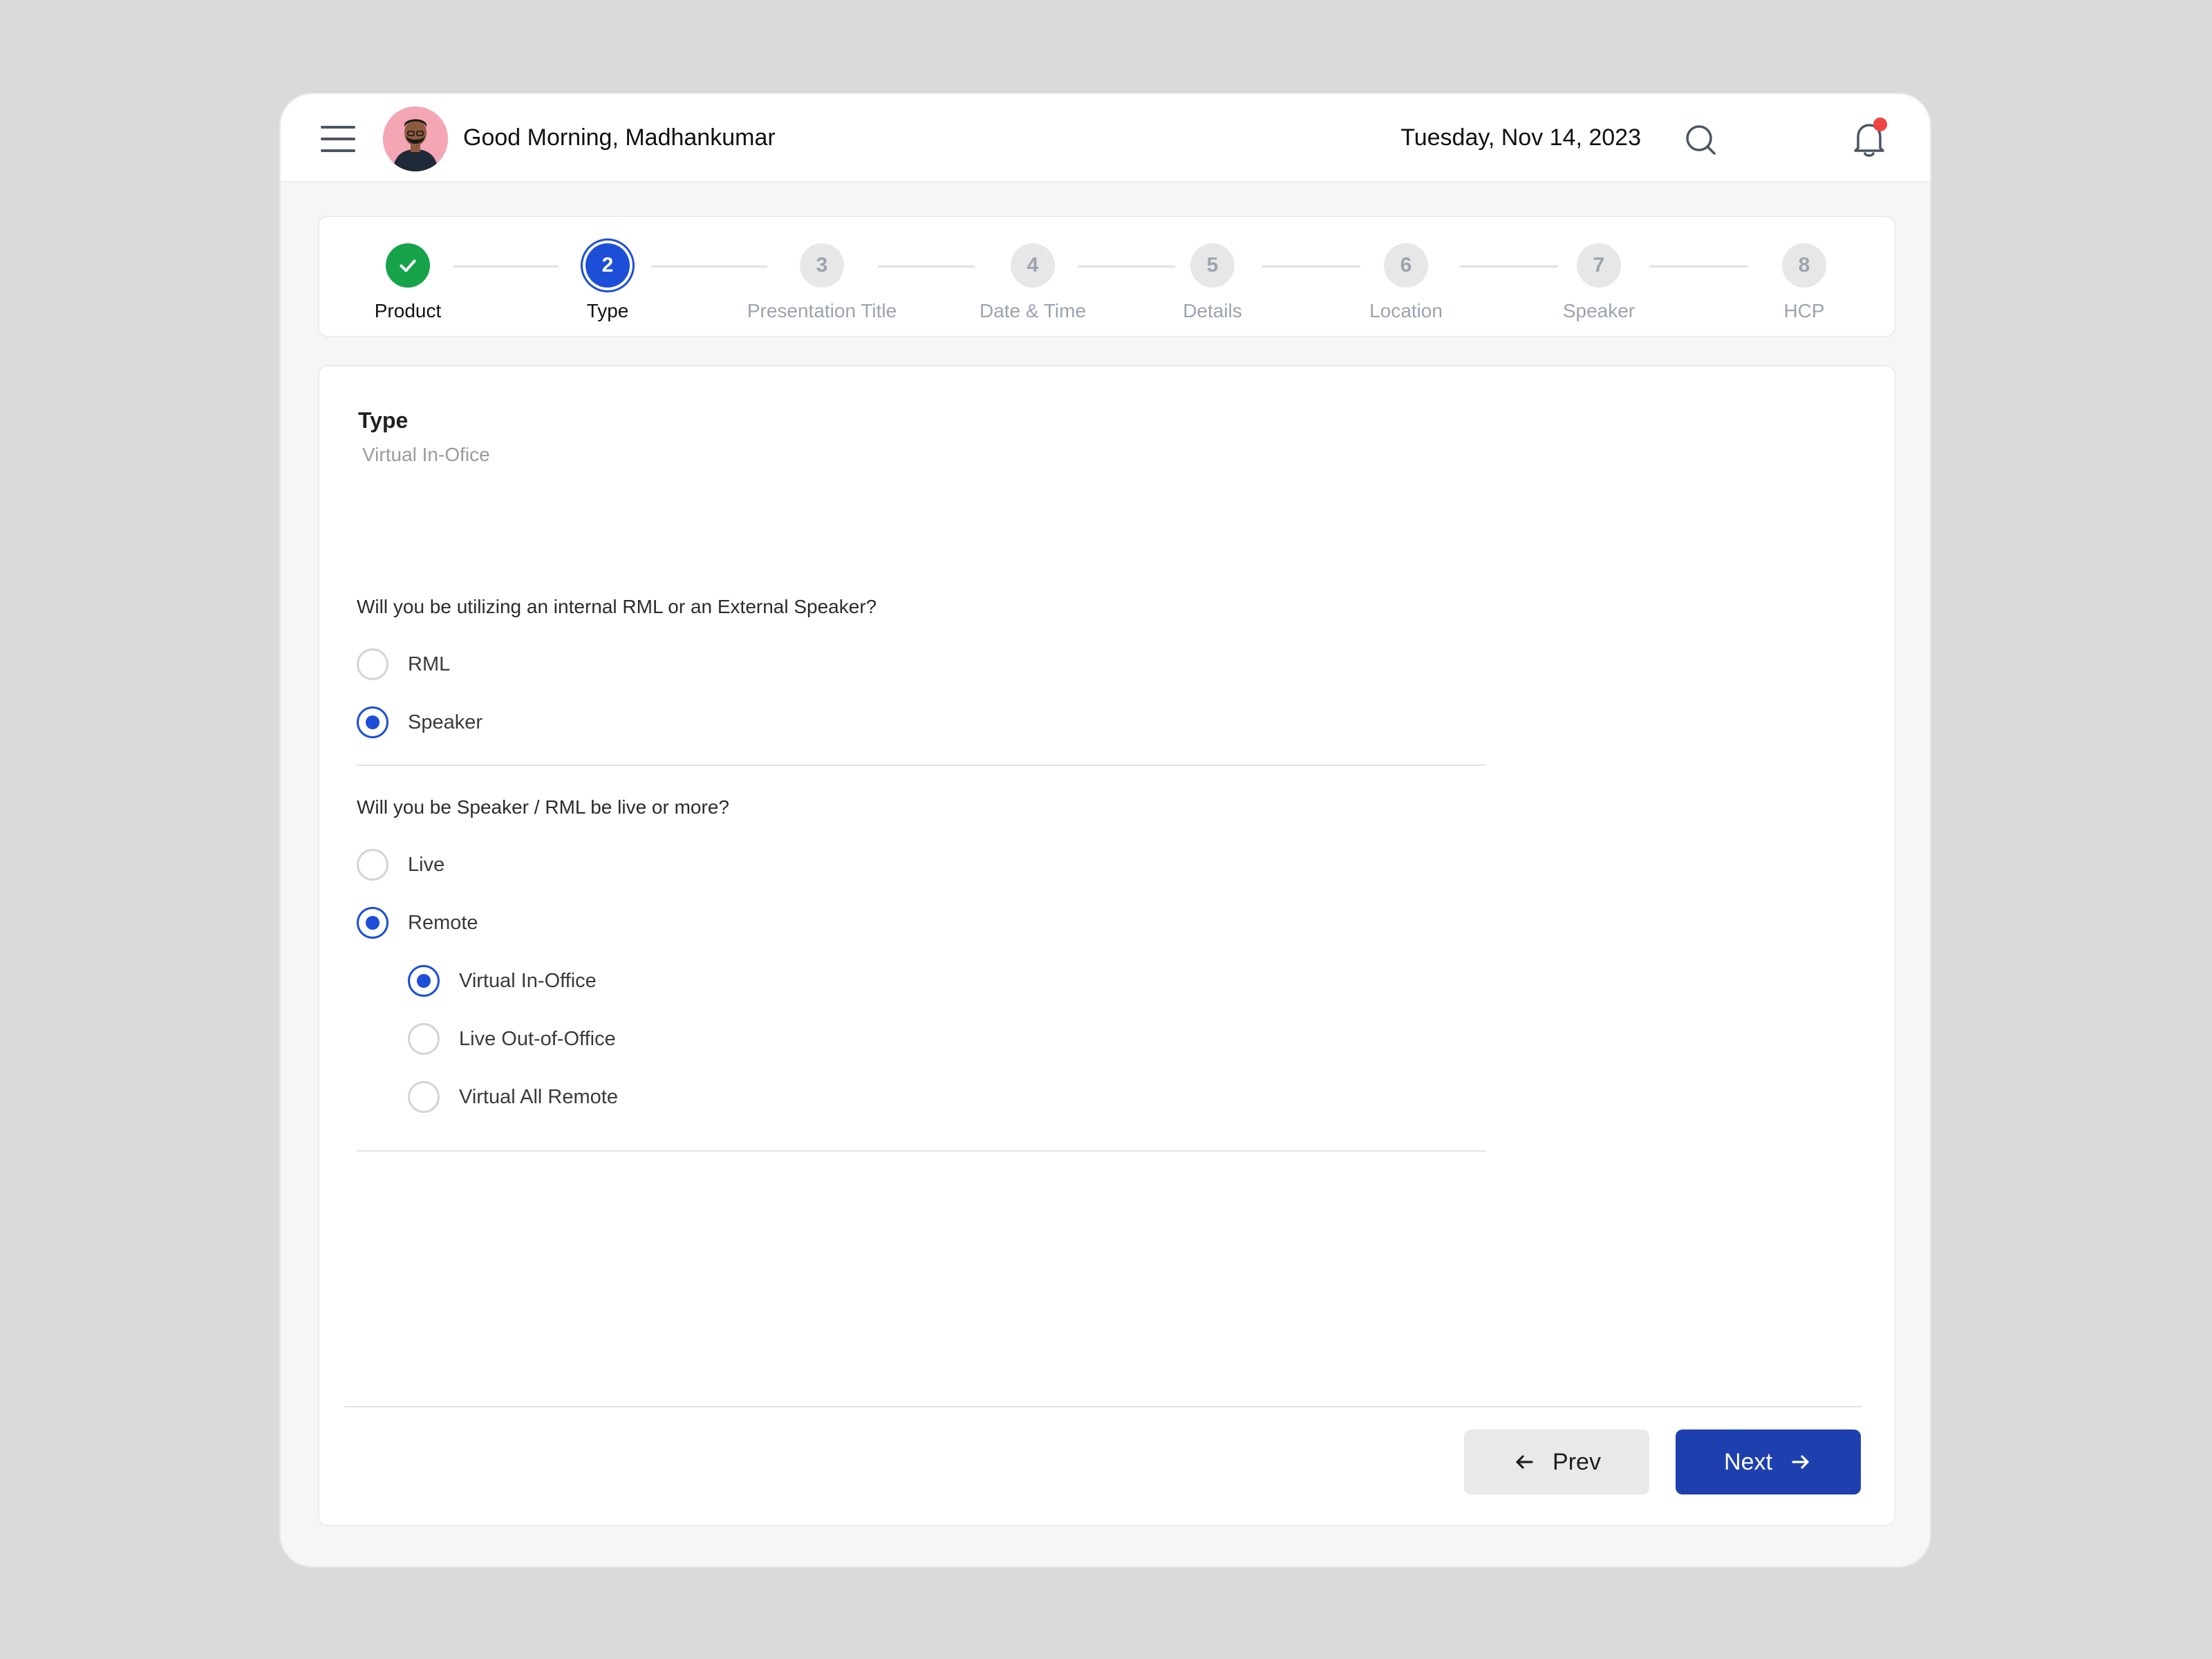  Describe the element at coordinates (400, 865) in the screenshot. I see `radio-live: Live` at that location.